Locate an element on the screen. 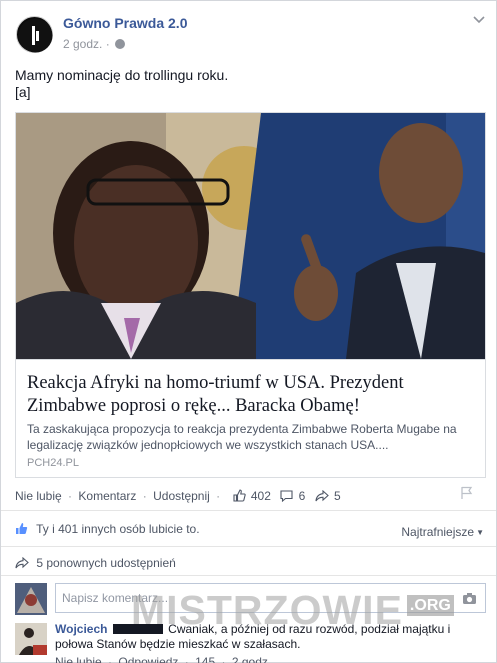 The image size is (497, 663). comment-time: 2 godz. is located at coordinates (251, 659).